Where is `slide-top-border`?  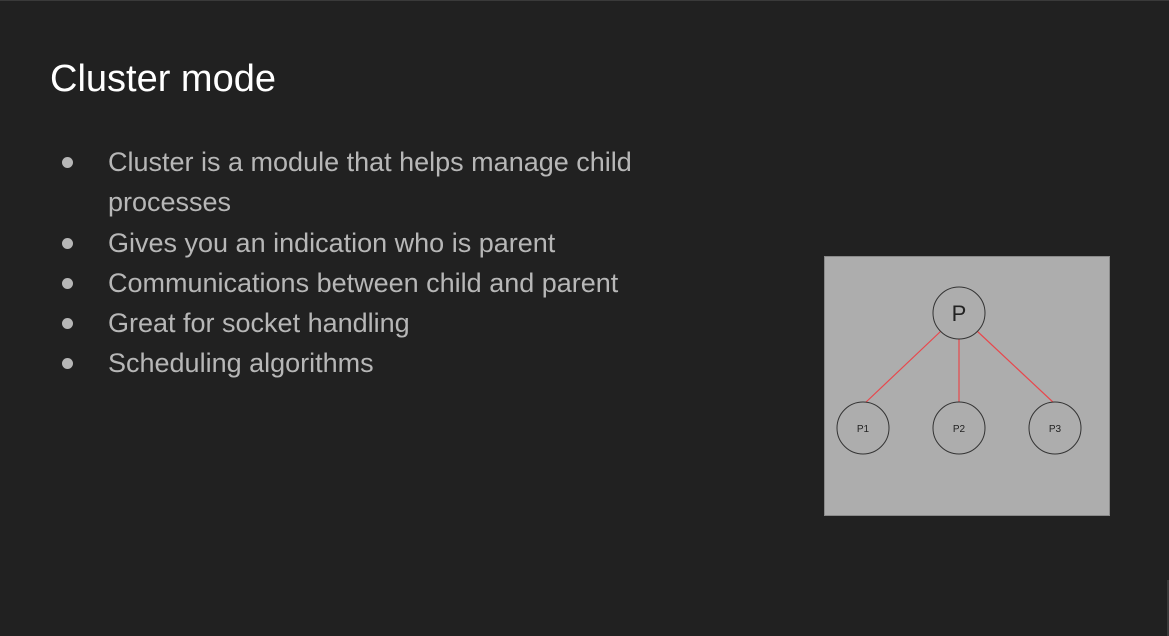 slide-top-border is located at coordinates (584, 0).